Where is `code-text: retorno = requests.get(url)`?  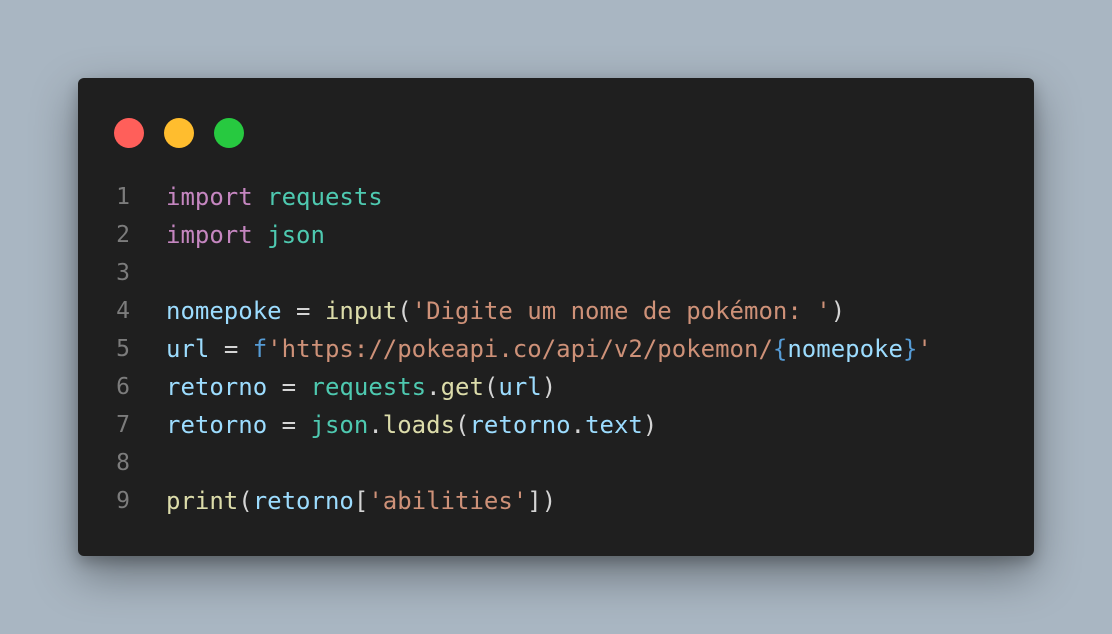 code-text: retorno = requests.get(url) is located at coordinates (600, 387).